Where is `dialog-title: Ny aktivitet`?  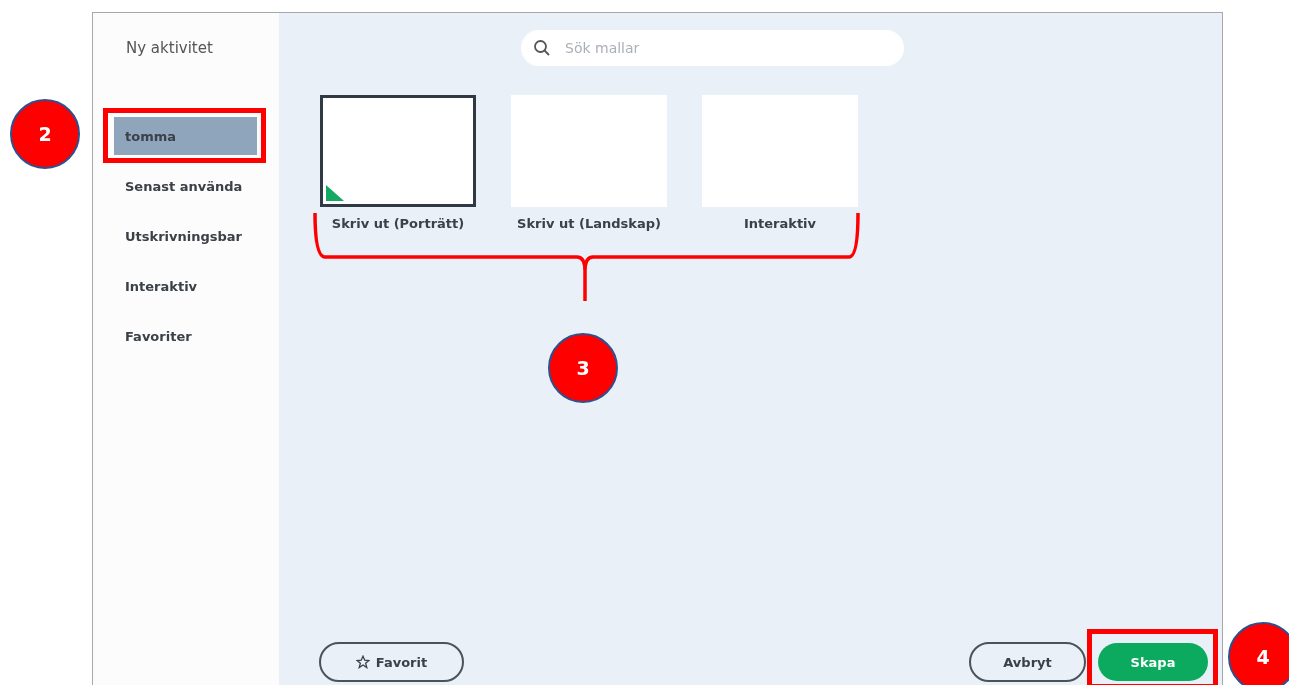 dialog-title: Ny aktivitet is located at coordinates (169, 49).